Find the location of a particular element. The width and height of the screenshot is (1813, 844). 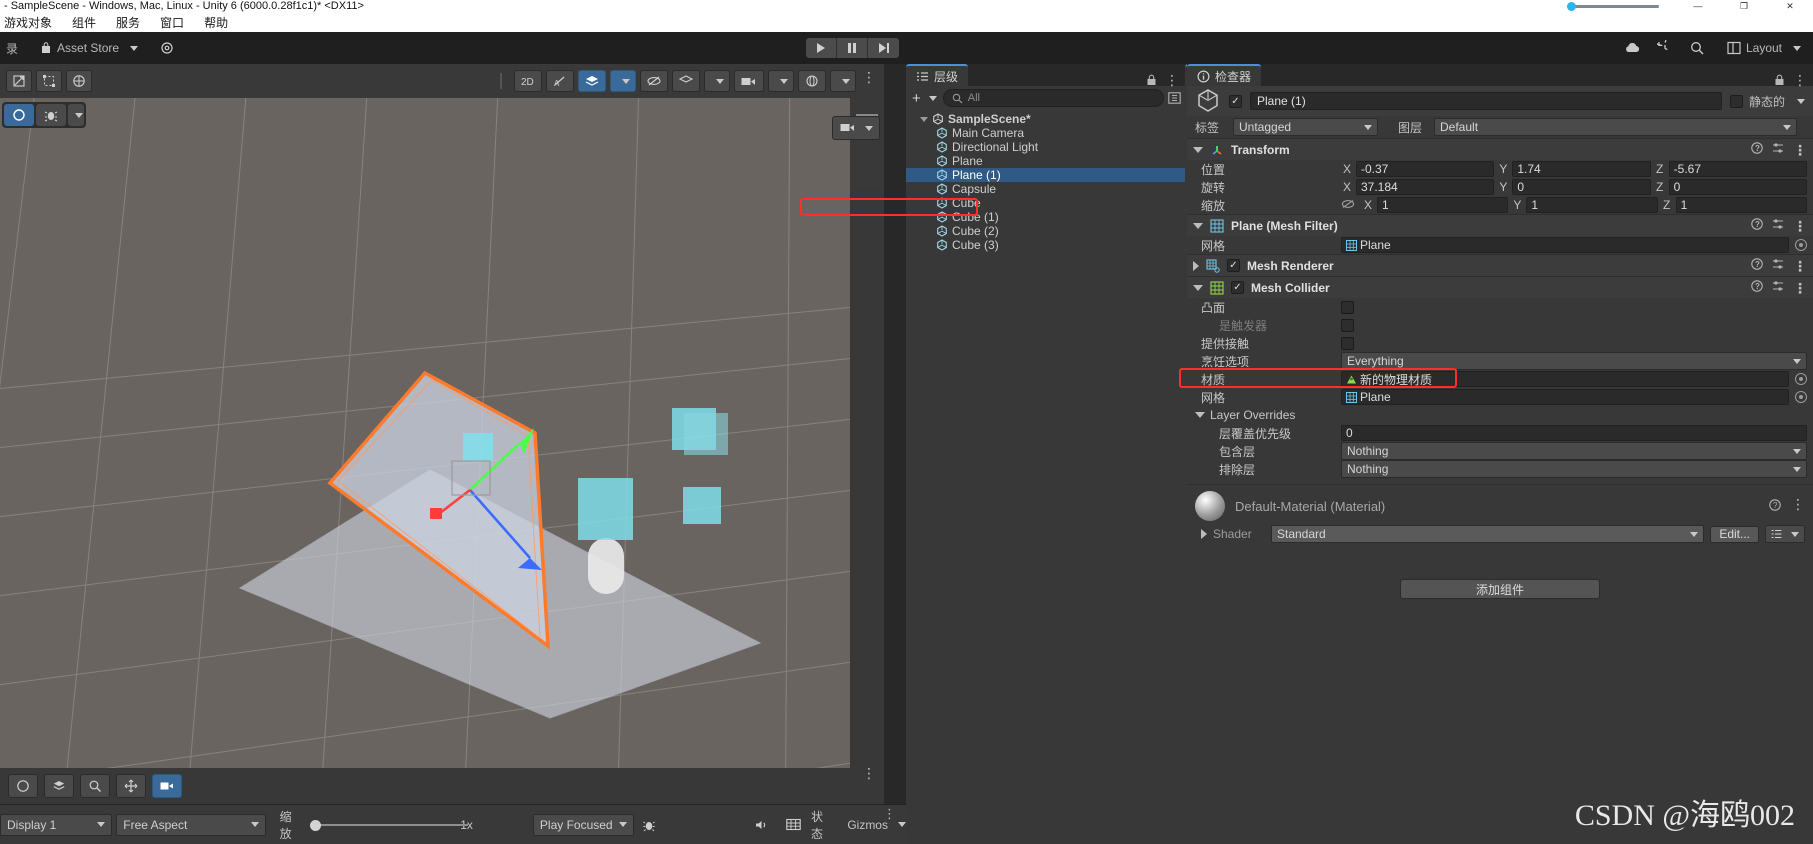

scale-slider-knob is located at coordinates (315, 825).